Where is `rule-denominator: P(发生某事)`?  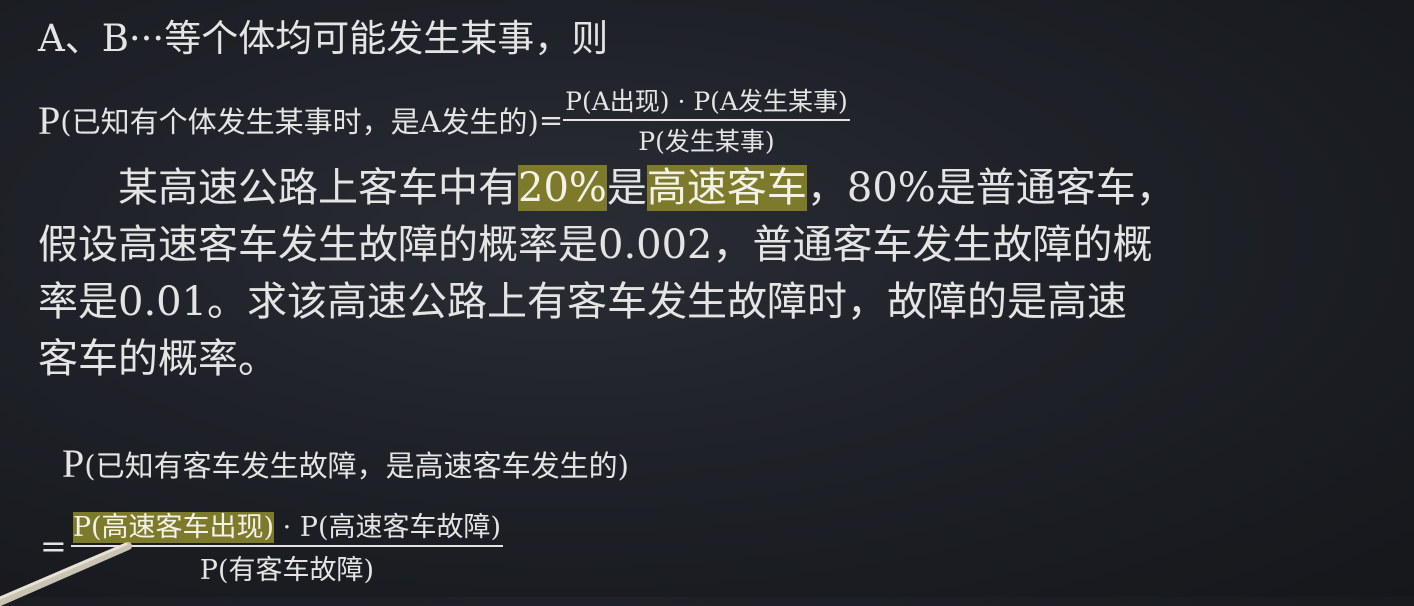
rule-denominator: P(发生某事) is located at coordinates (706, 141).